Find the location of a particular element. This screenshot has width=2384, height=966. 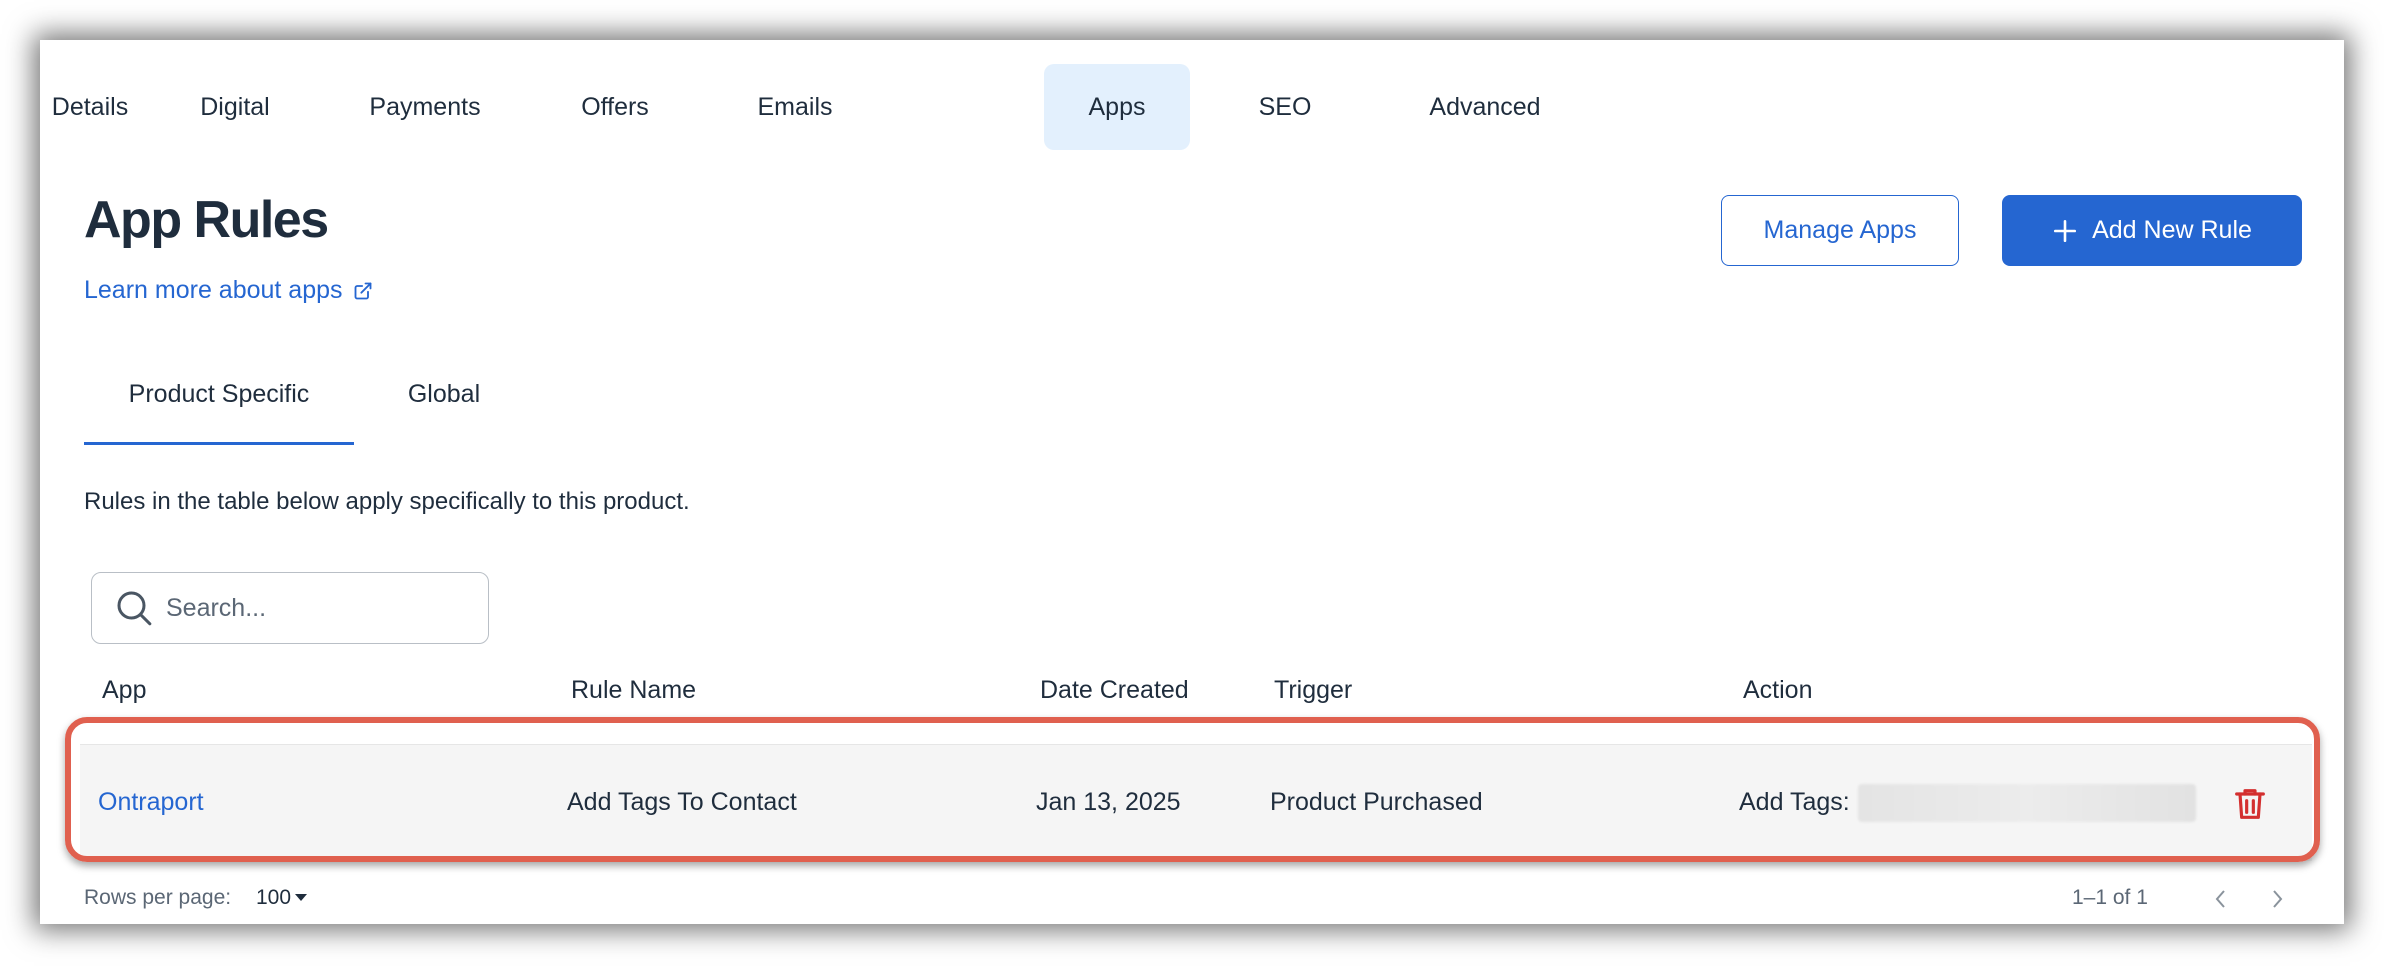

add-new-rule-button: Add New Rule is located at coordinates (2152, 230).